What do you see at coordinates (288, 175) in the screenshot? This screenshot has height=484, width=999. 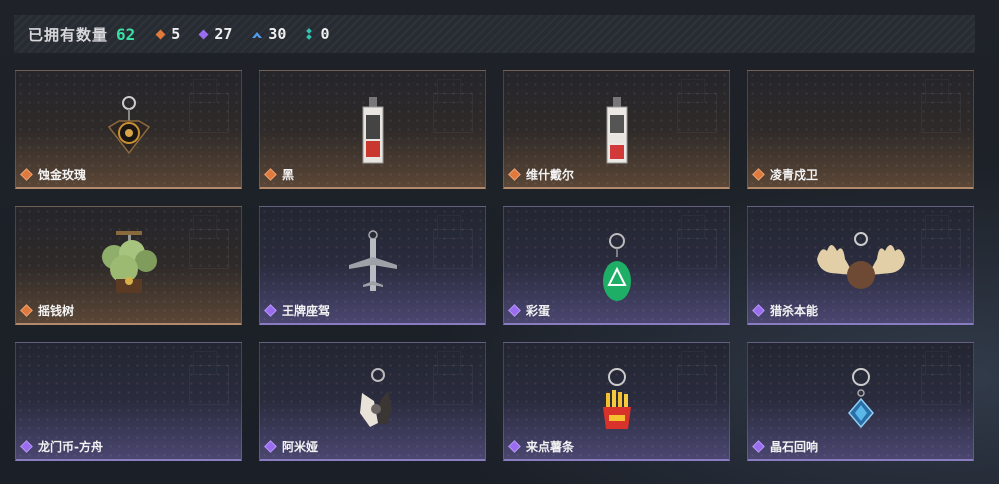 I see `charm-name: 黑` at bounding box center [288, 175].